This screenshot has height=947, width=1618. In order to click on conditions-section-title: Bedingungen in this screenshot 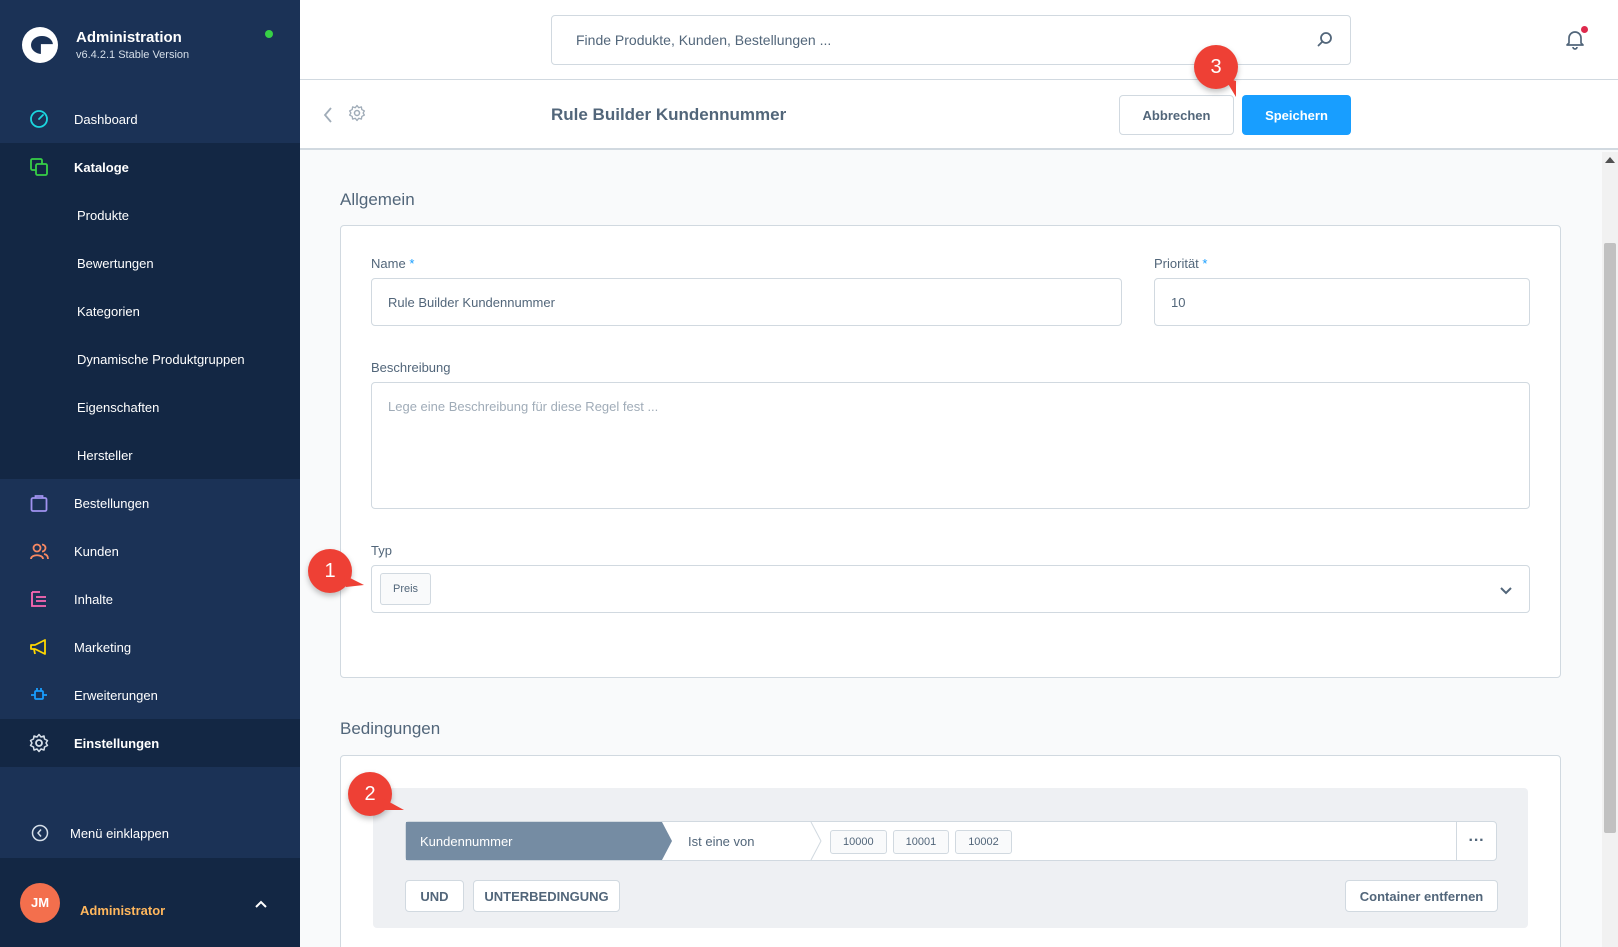, I will do `click(390, 728)`.